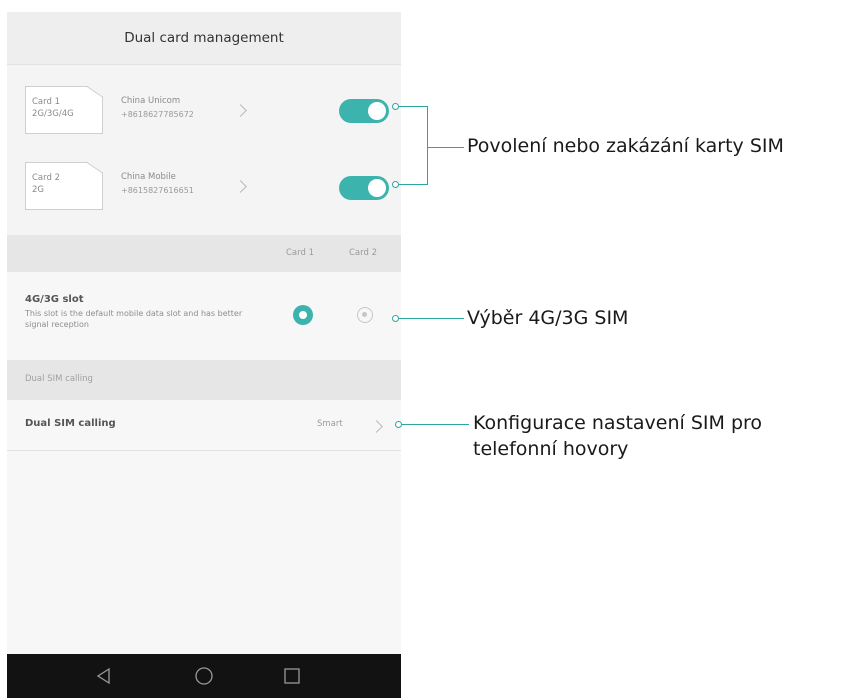 This screenshot has width=842, height=698. Describe the element at coordinates (204, 425) in the screenshot. I see `dual-sim-calling-row: Dual SIM calling Smart` at that location.